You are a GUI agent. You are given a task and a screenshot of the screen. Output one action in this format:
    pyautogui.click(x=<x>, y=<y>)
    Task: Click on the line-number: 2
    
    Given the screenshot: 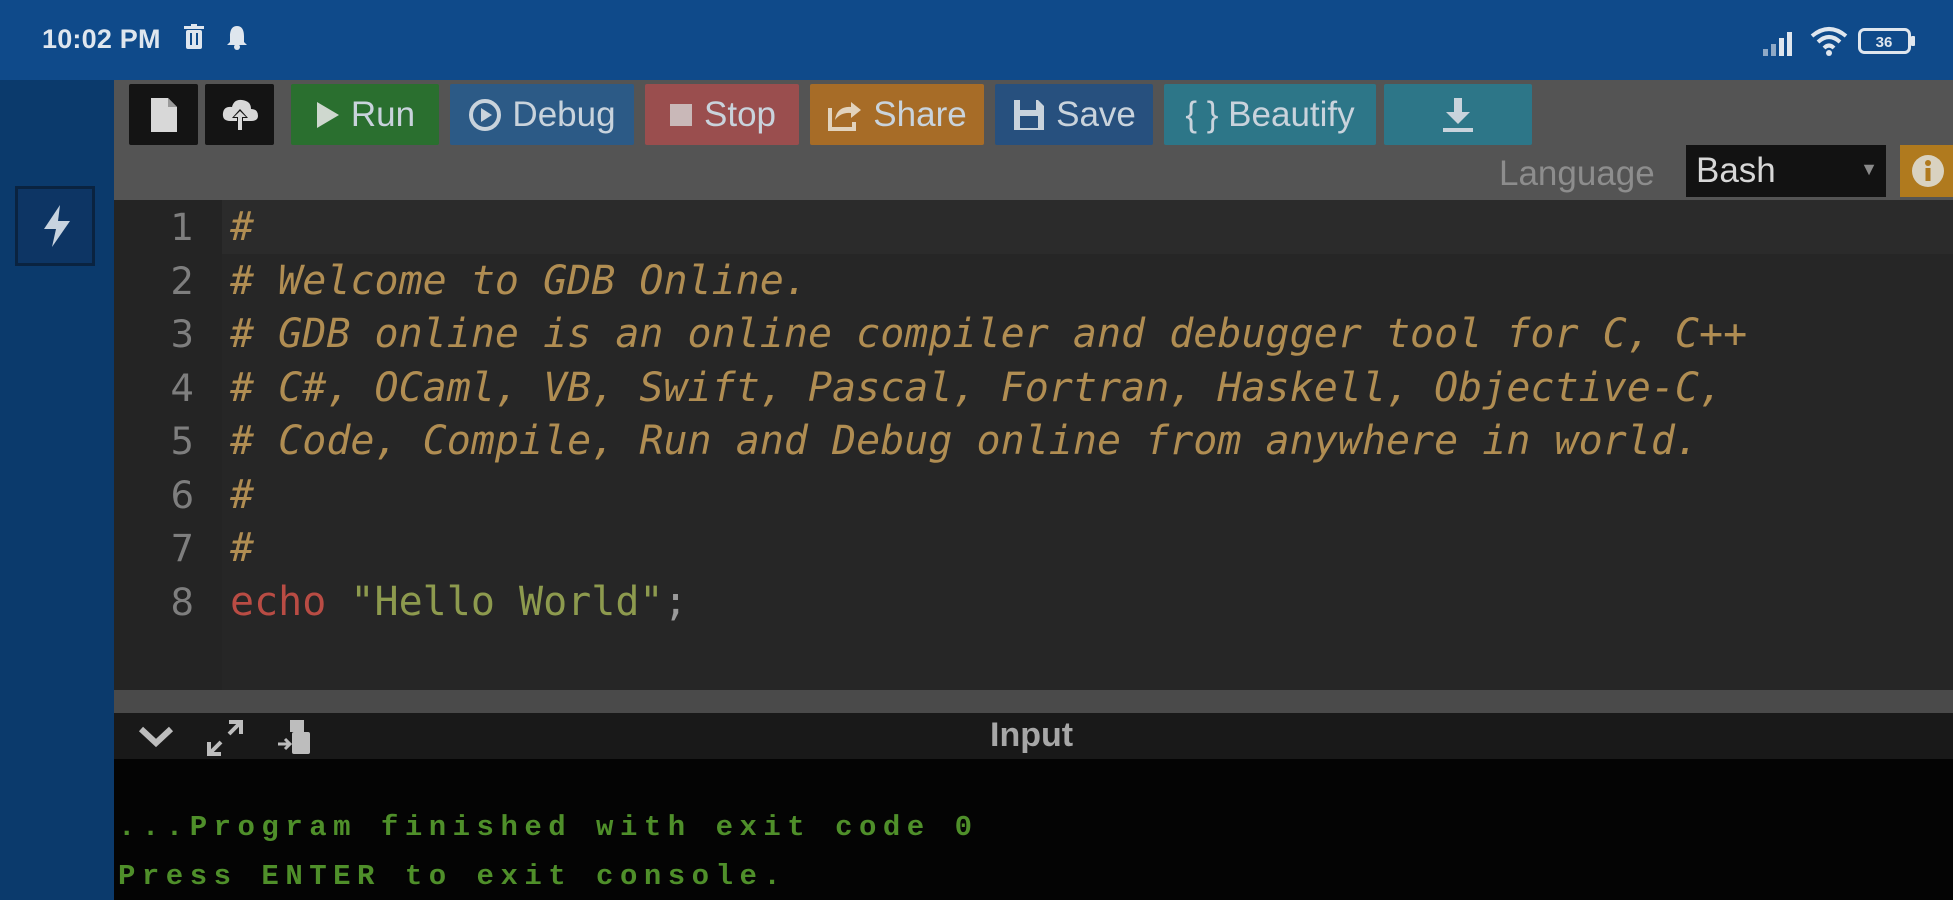 What is the action you would take?
    pyautogui.click(x=182, y=281)
    